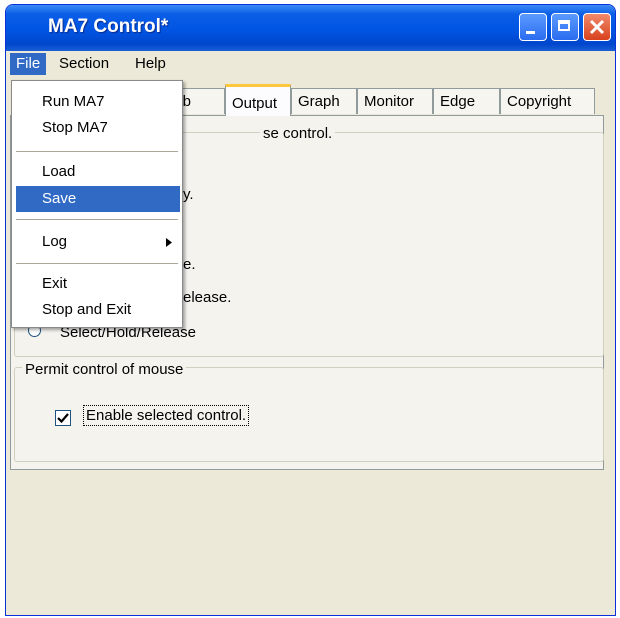 The width and height of the screenshot is (620, 618). I want to click on permit-control-group-legend: Permit control of mouse, so click(104, 369).